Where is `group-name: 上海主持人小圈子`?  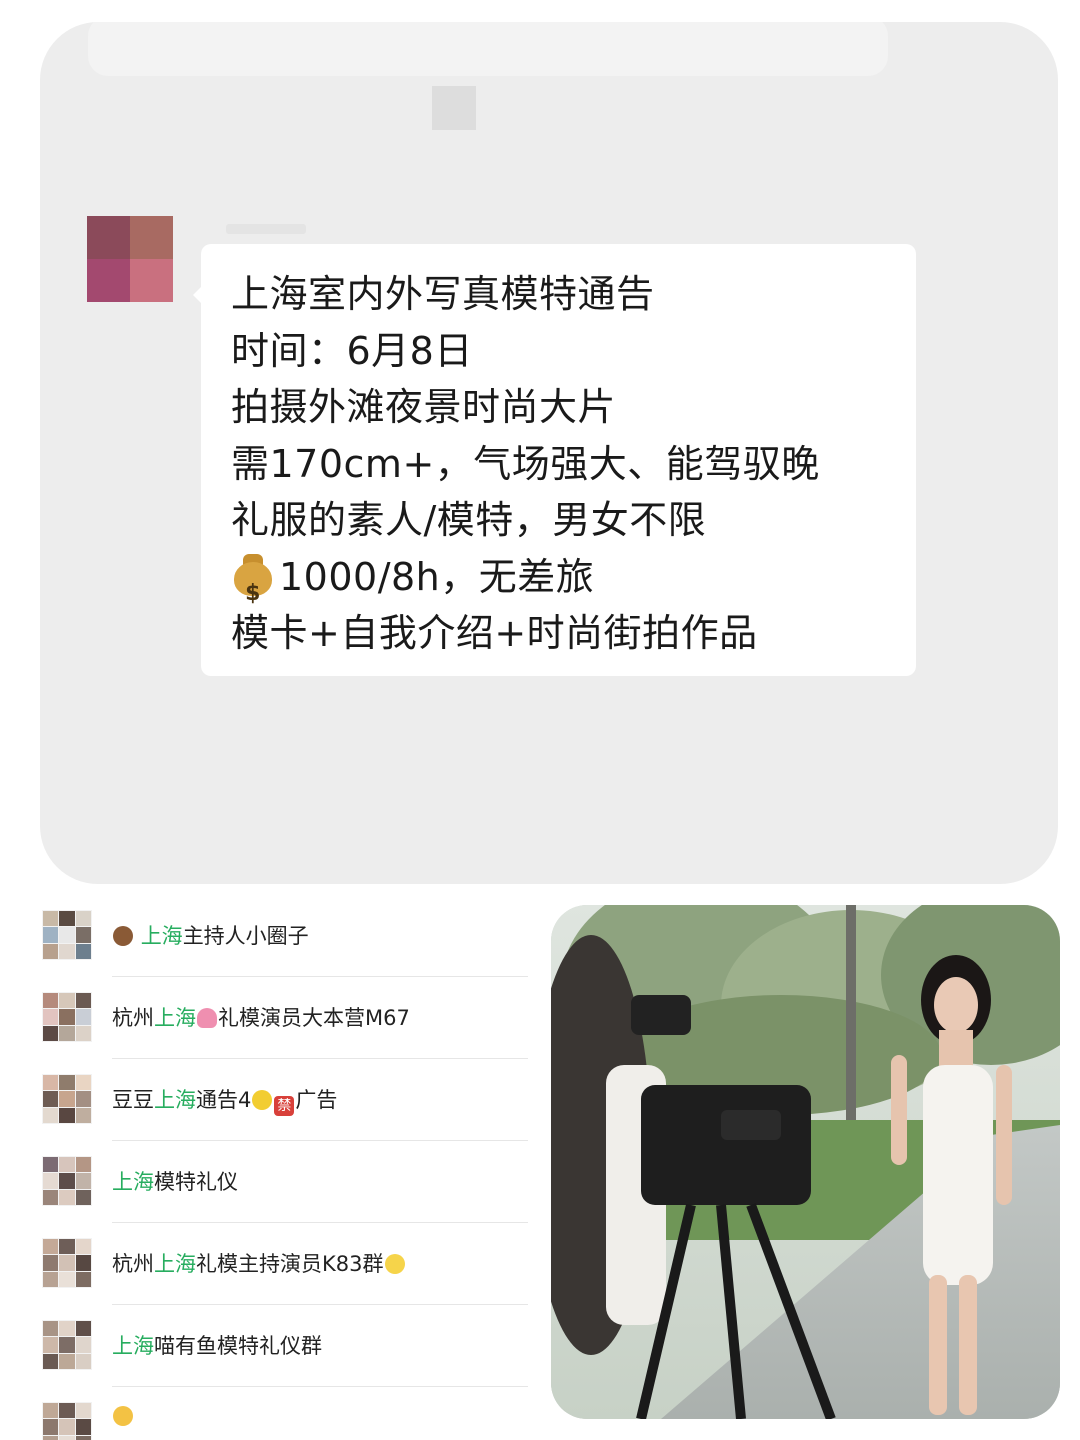 group-name: 上海主持人小圈子 is located at coordinates (210, 935).